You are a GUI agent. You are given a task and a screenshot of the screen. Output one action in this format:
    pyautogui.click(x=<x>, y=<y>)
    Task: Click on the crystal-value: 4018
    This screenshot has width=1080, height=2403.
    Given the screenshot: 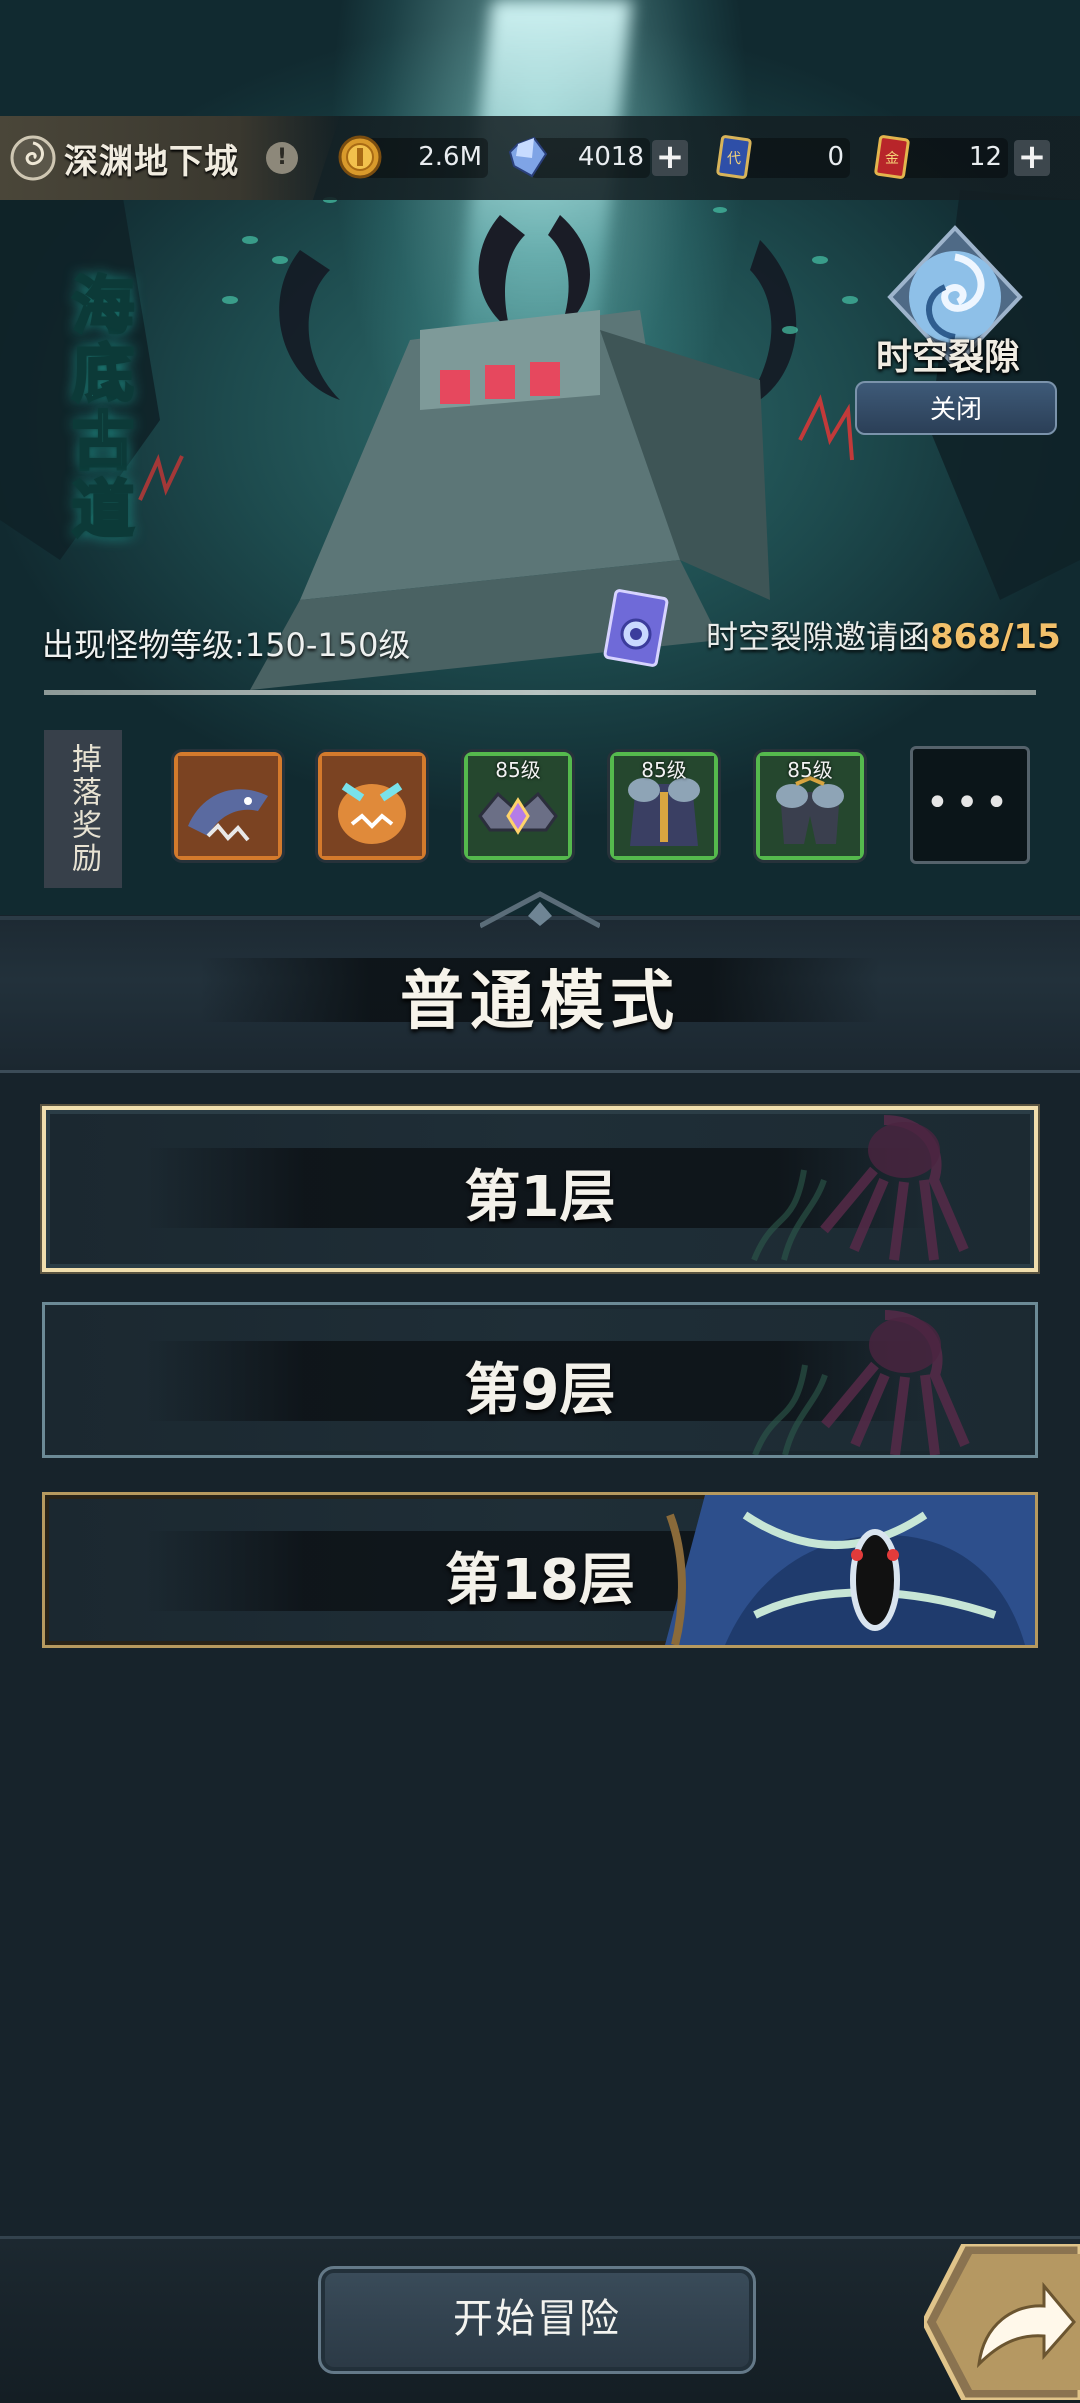 What is the action you would take?
    pyautogui.click(x=610, y=157)
    